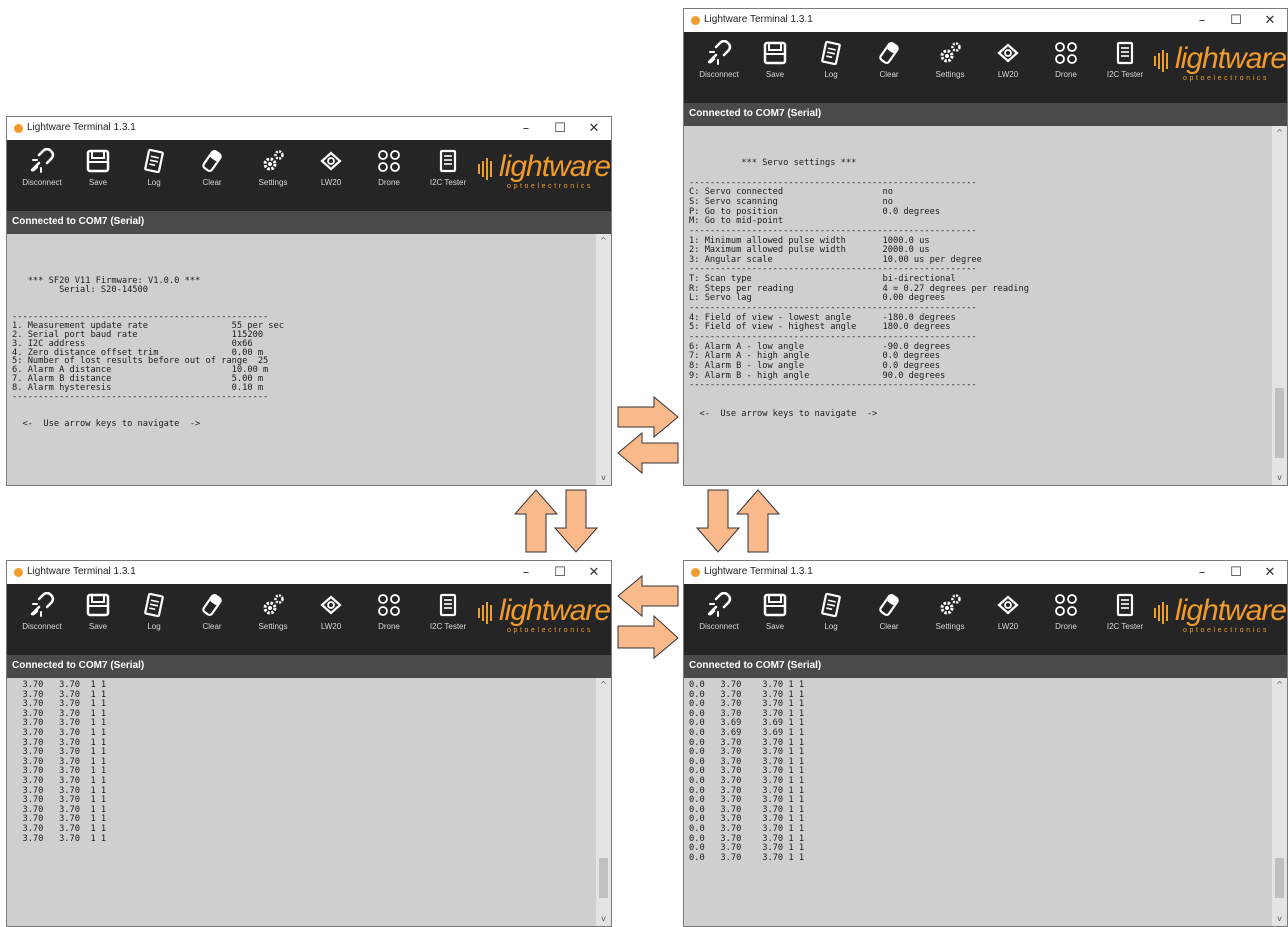 This screenshot has width=1288, height=927. What do you see at coordinates (448, 182) in the screenshot?
I see `i2c-tester-label: I2C Tester` at bounding box center [448, 182].